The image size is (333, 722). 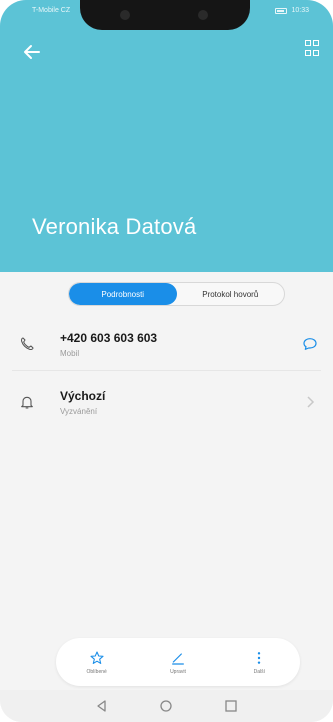 I want to click on favorite-label: Oblíbené, so click(x=96, y=671).